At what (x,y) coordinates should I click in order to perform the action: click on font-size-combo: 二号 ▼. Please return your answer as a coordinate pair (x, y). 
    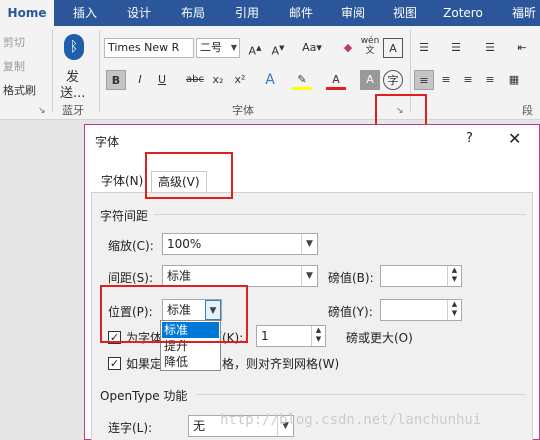
    Looking at the image, I should click on (218, 48).